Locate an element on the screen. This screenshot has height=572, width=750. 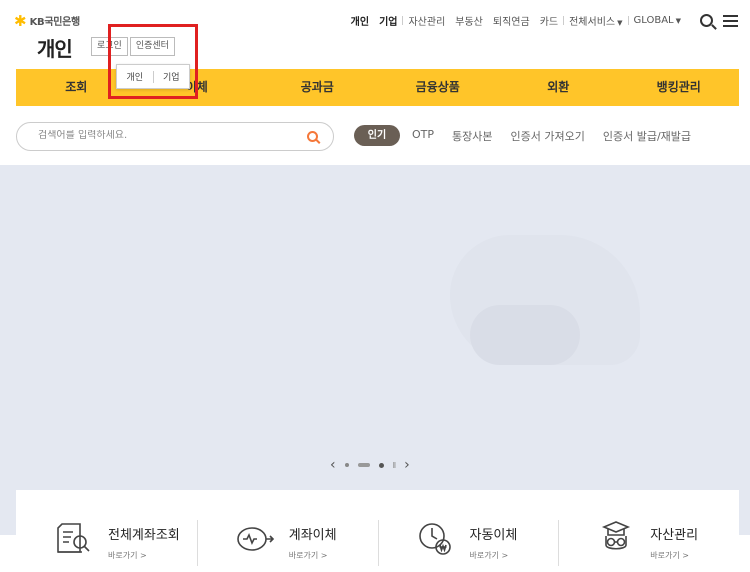
slider-controls: ‹ ll › is located at coordinates (370, 465).